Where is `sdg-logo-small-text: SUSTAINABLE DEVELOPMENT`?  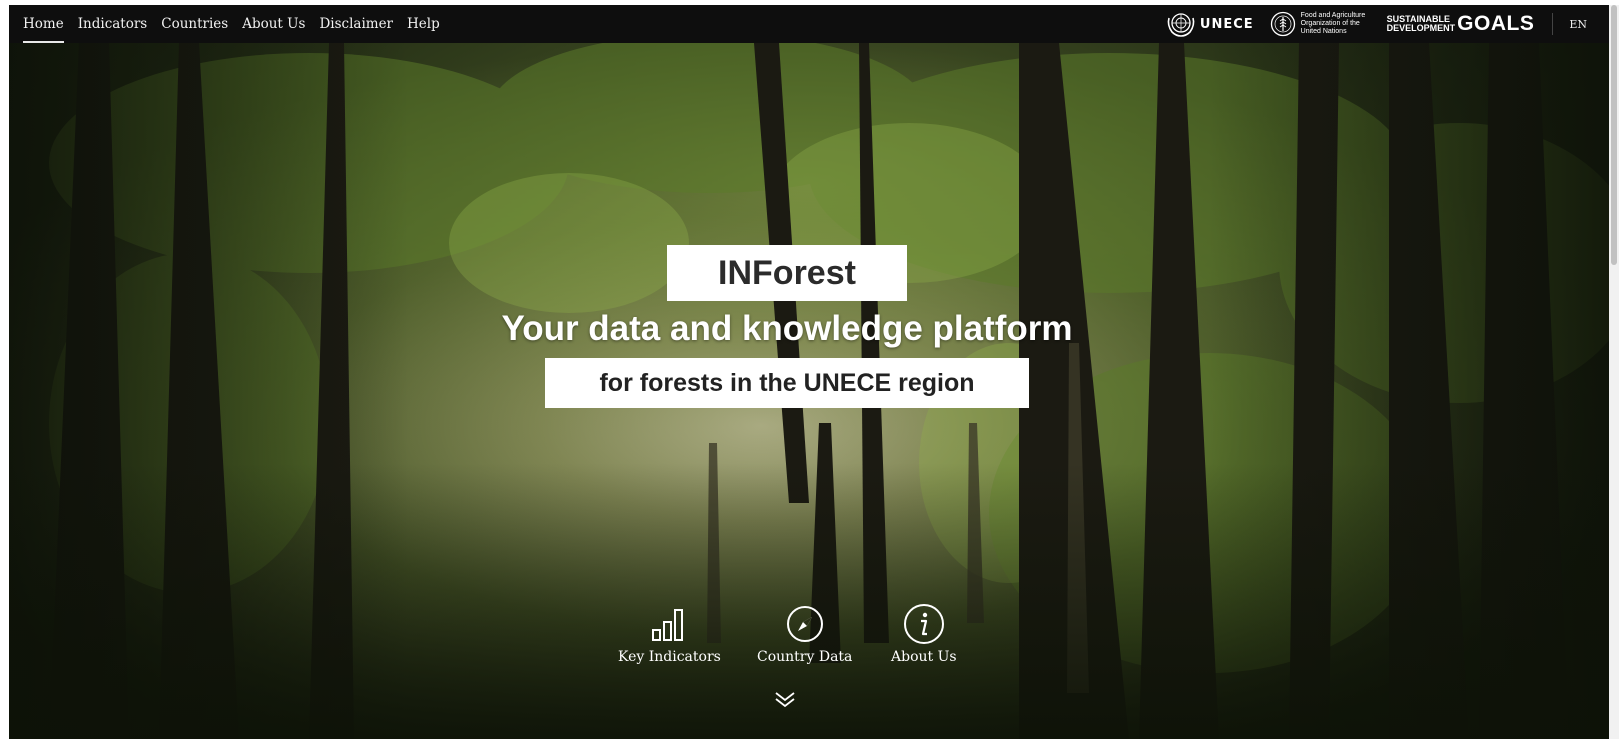 sdg-logo-small-text: SUSTAINABLE DEVELOPMENT is located at coordinates (1421, 24).